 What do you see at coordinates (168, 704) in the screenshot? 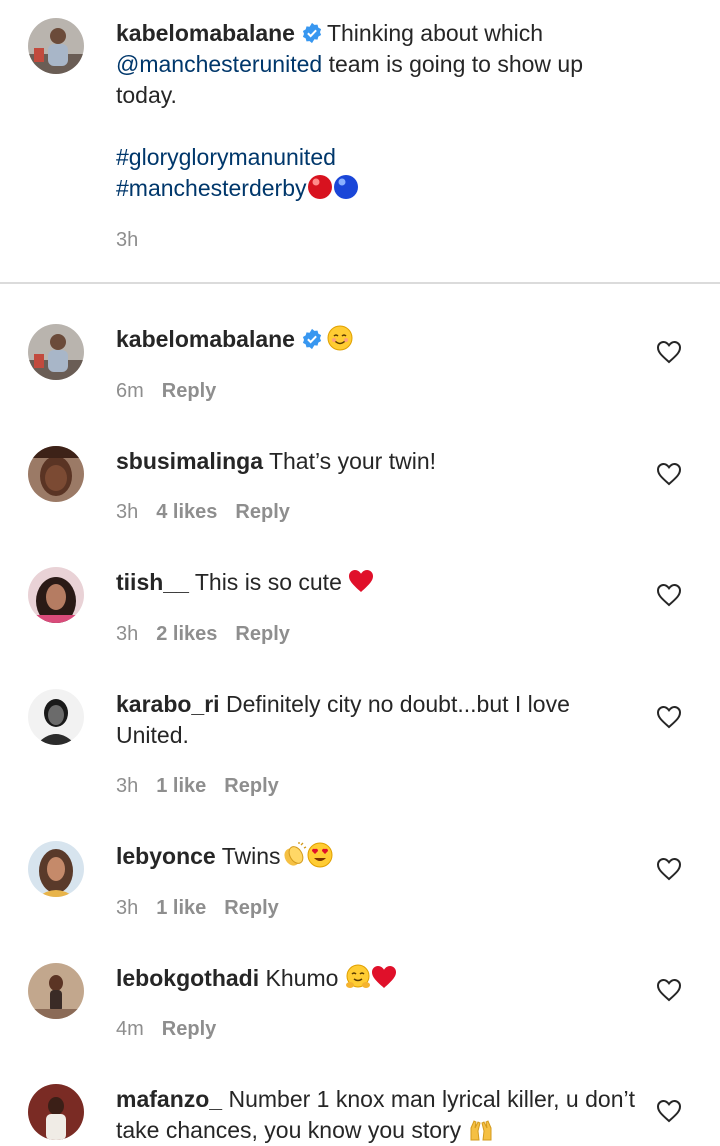
I see `comment-username: karabo_ri` at bounding box center [168, 704].